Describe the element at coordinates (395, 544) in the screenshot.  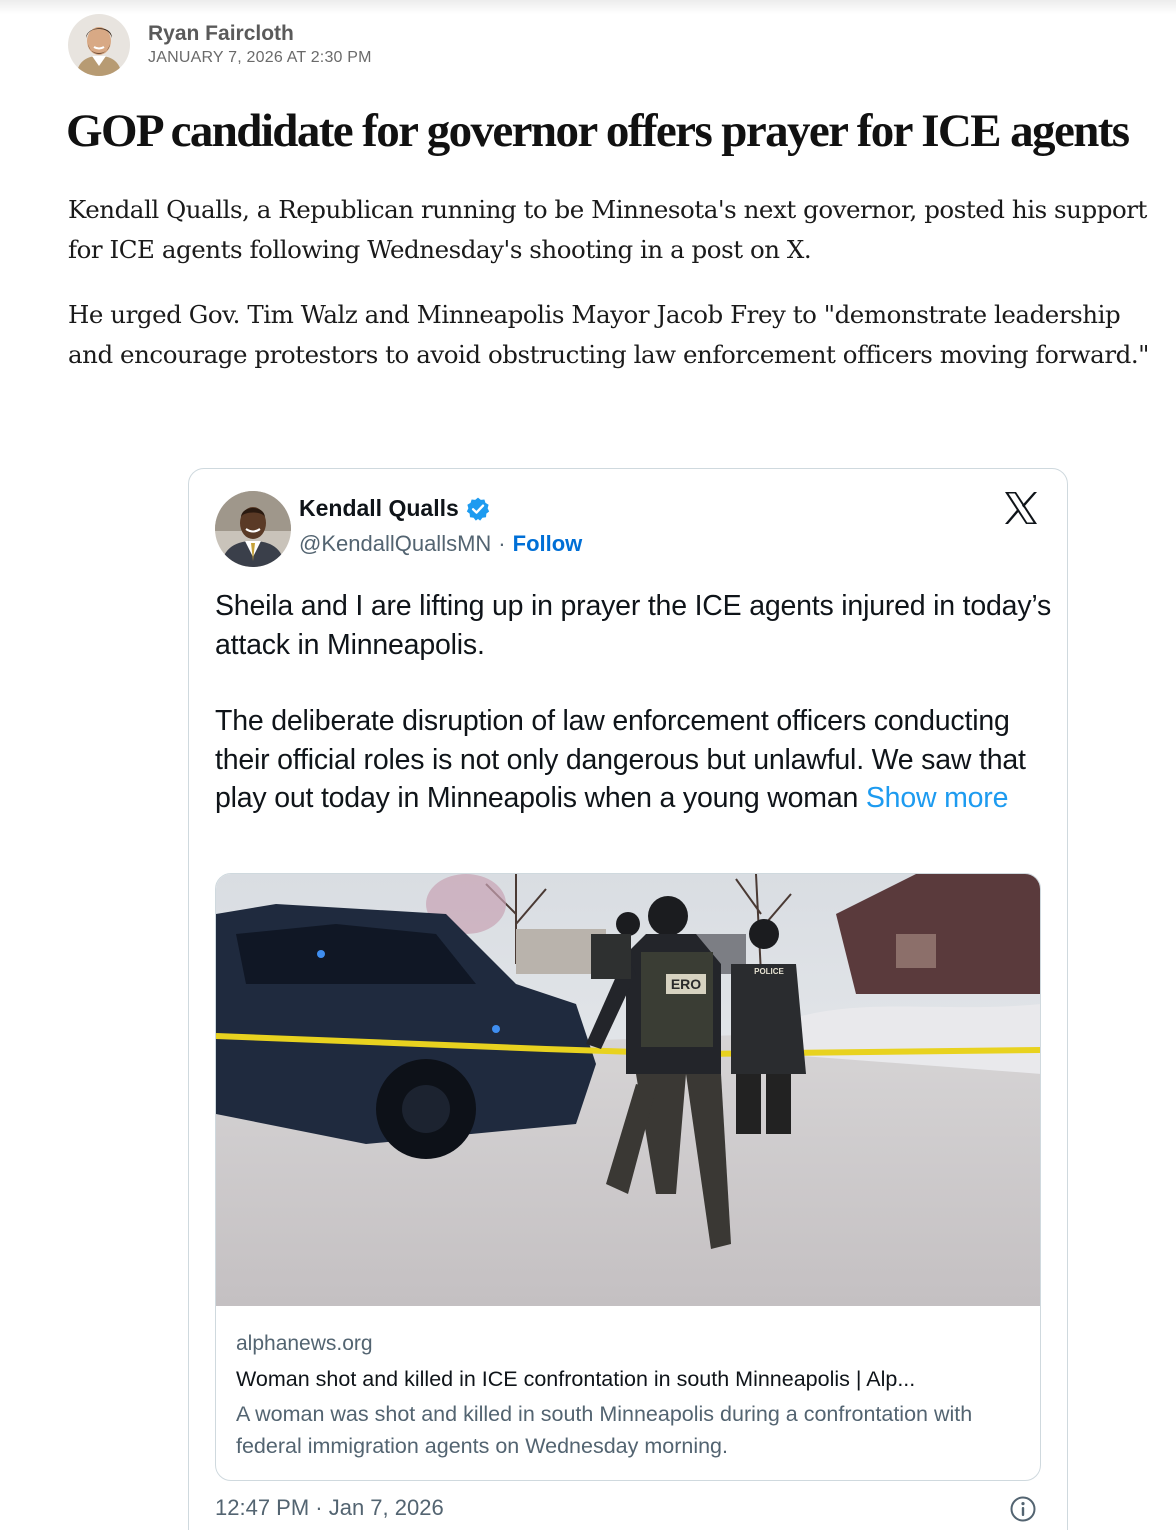
I see `tweet-handle: @KendallQuallsMN` at that location.